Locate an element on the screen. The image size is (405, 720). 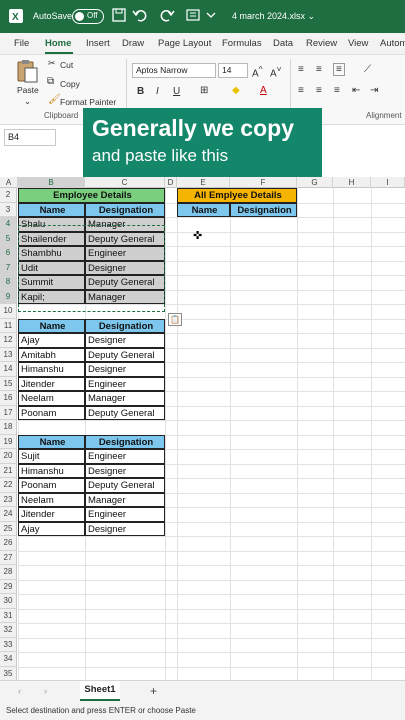
row-header: 6 is located at coordinates (8, 253).